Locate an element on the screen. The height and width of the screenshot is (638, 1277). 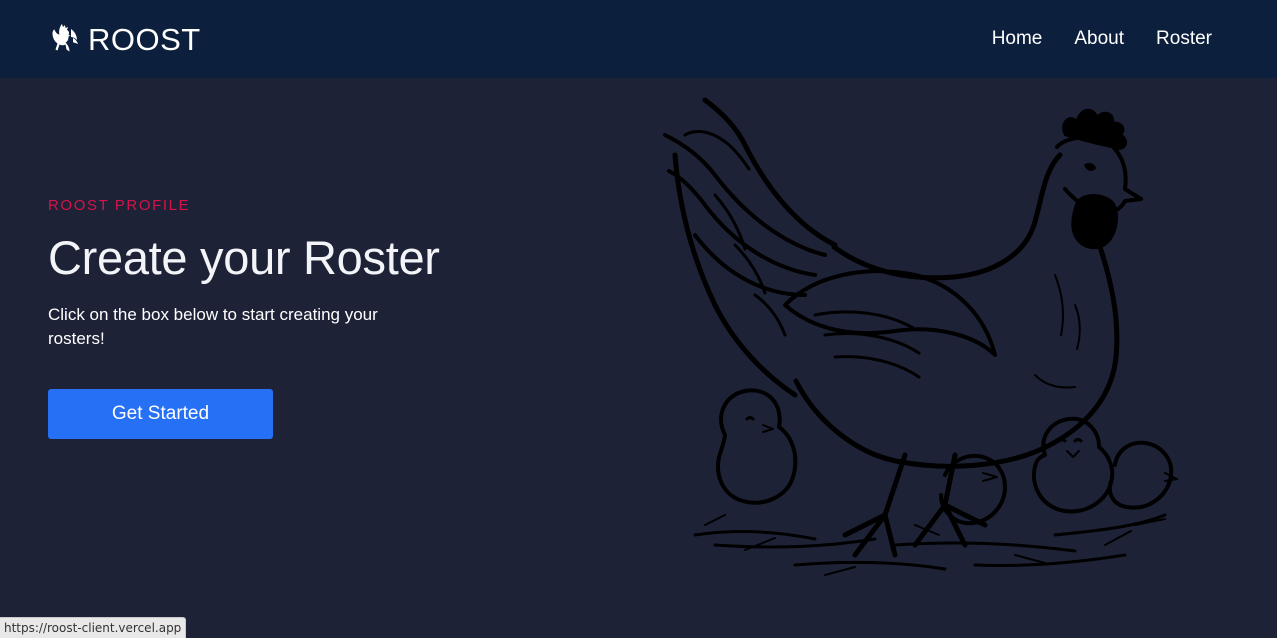
brand-link: ROOST is located at coordinates (125, 39).